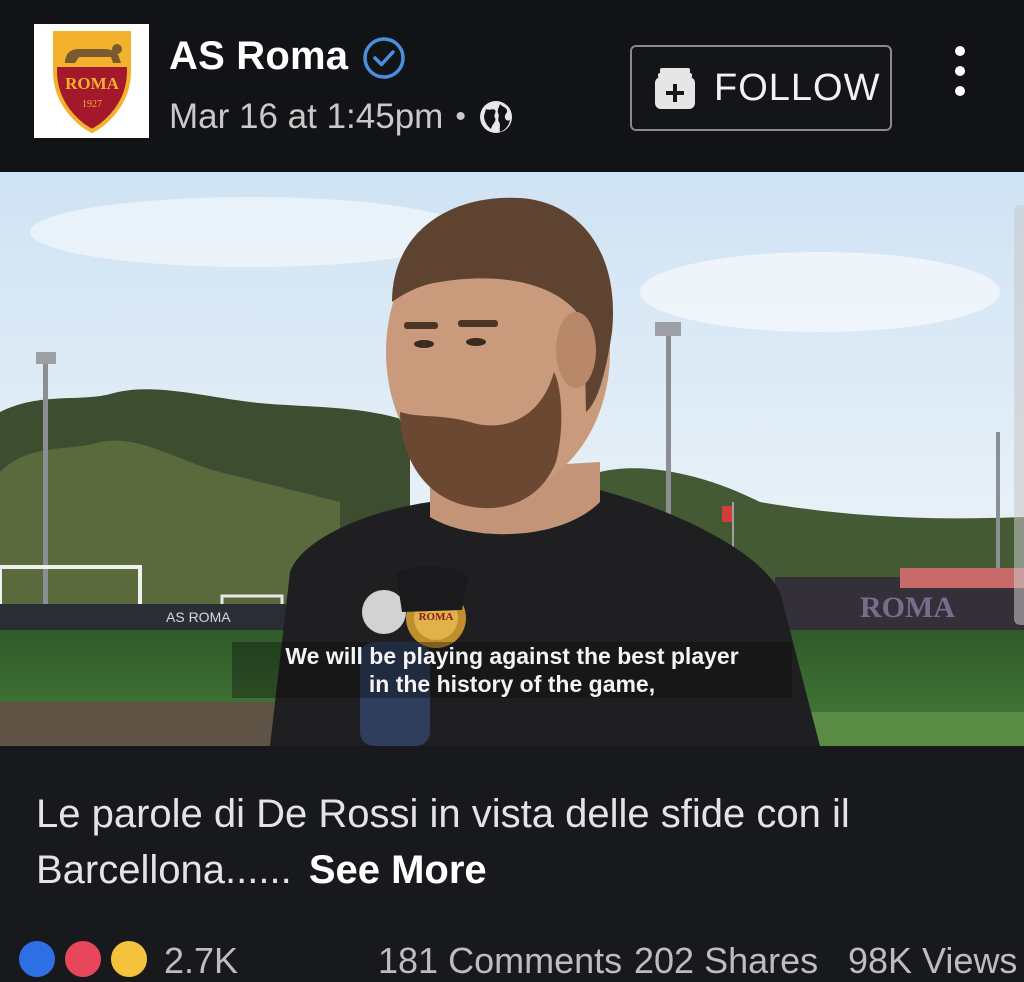  Describe the element at coordinates (500, 961) in the screenshot. I see `comments-count: 181 Comments` at that location.